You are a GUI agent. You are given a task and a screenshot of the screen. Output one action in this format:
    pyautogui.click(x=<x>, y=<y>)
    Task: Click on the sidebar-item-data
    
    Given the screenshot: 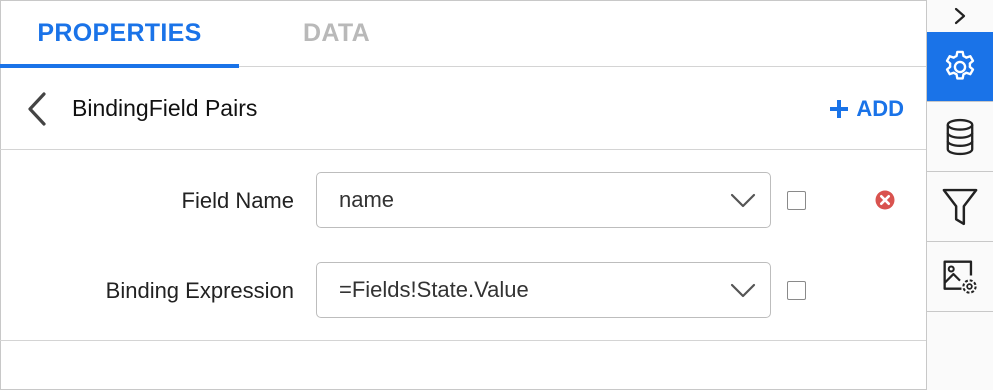 What is the action you would take?
    pyautogui.click(x=960, y=137)
    